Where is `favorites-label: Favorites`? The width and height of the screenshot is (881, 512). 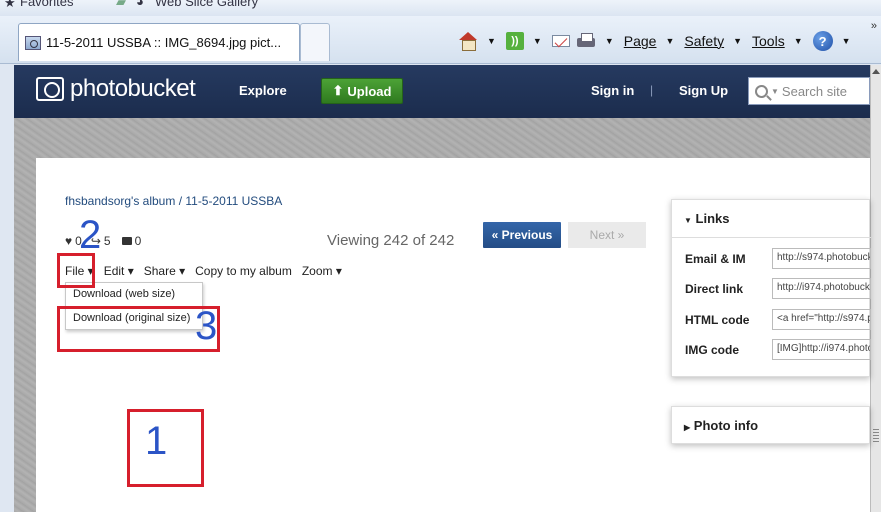
favorites-label: Favorites is located at coordinates (46, 4).